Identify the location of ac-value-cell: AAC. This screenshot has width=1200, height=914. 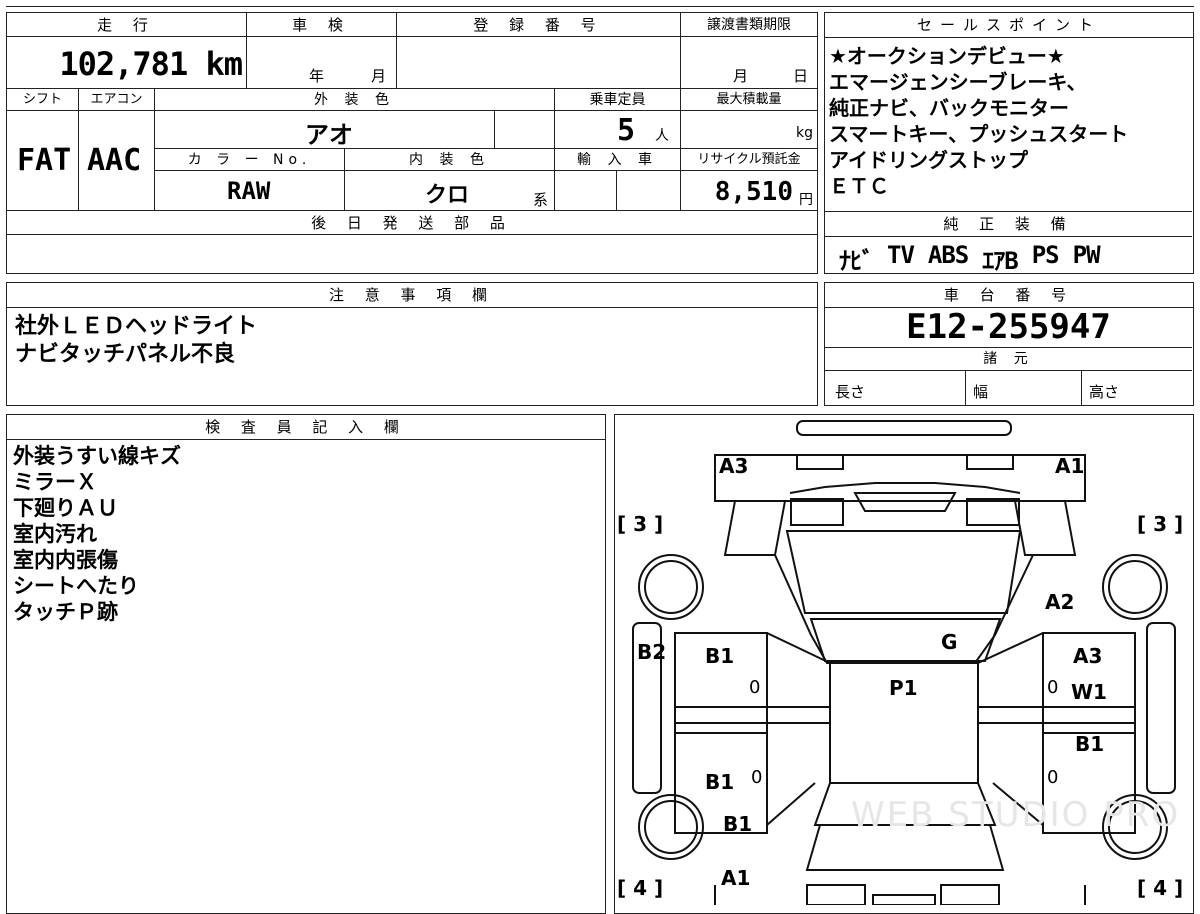
(117, 161).